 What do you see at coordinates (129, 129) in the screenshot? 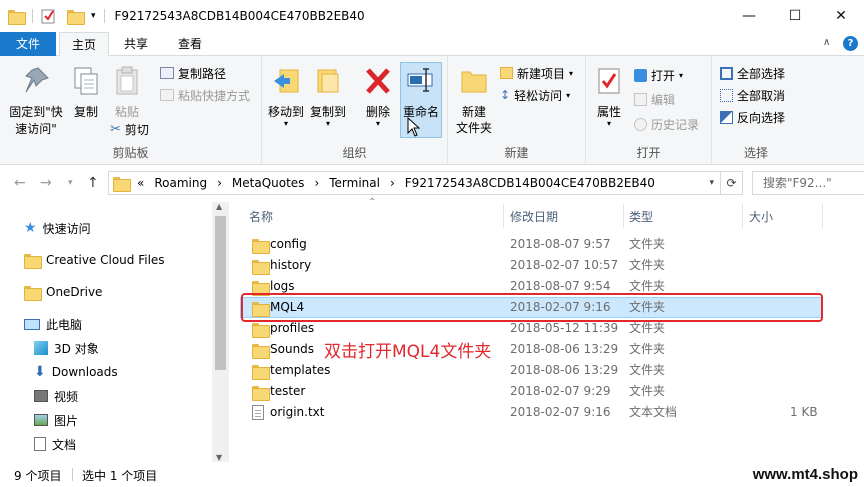
I see `cut-button: ✂ 剪切` at bounding box center [129, 129].